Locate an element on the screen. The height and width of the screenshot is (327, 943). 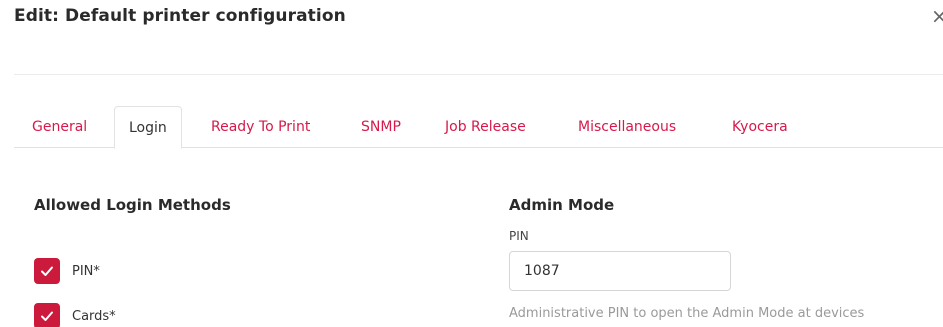
pin-login-option: PIN* is located at coordinates (67, 271).